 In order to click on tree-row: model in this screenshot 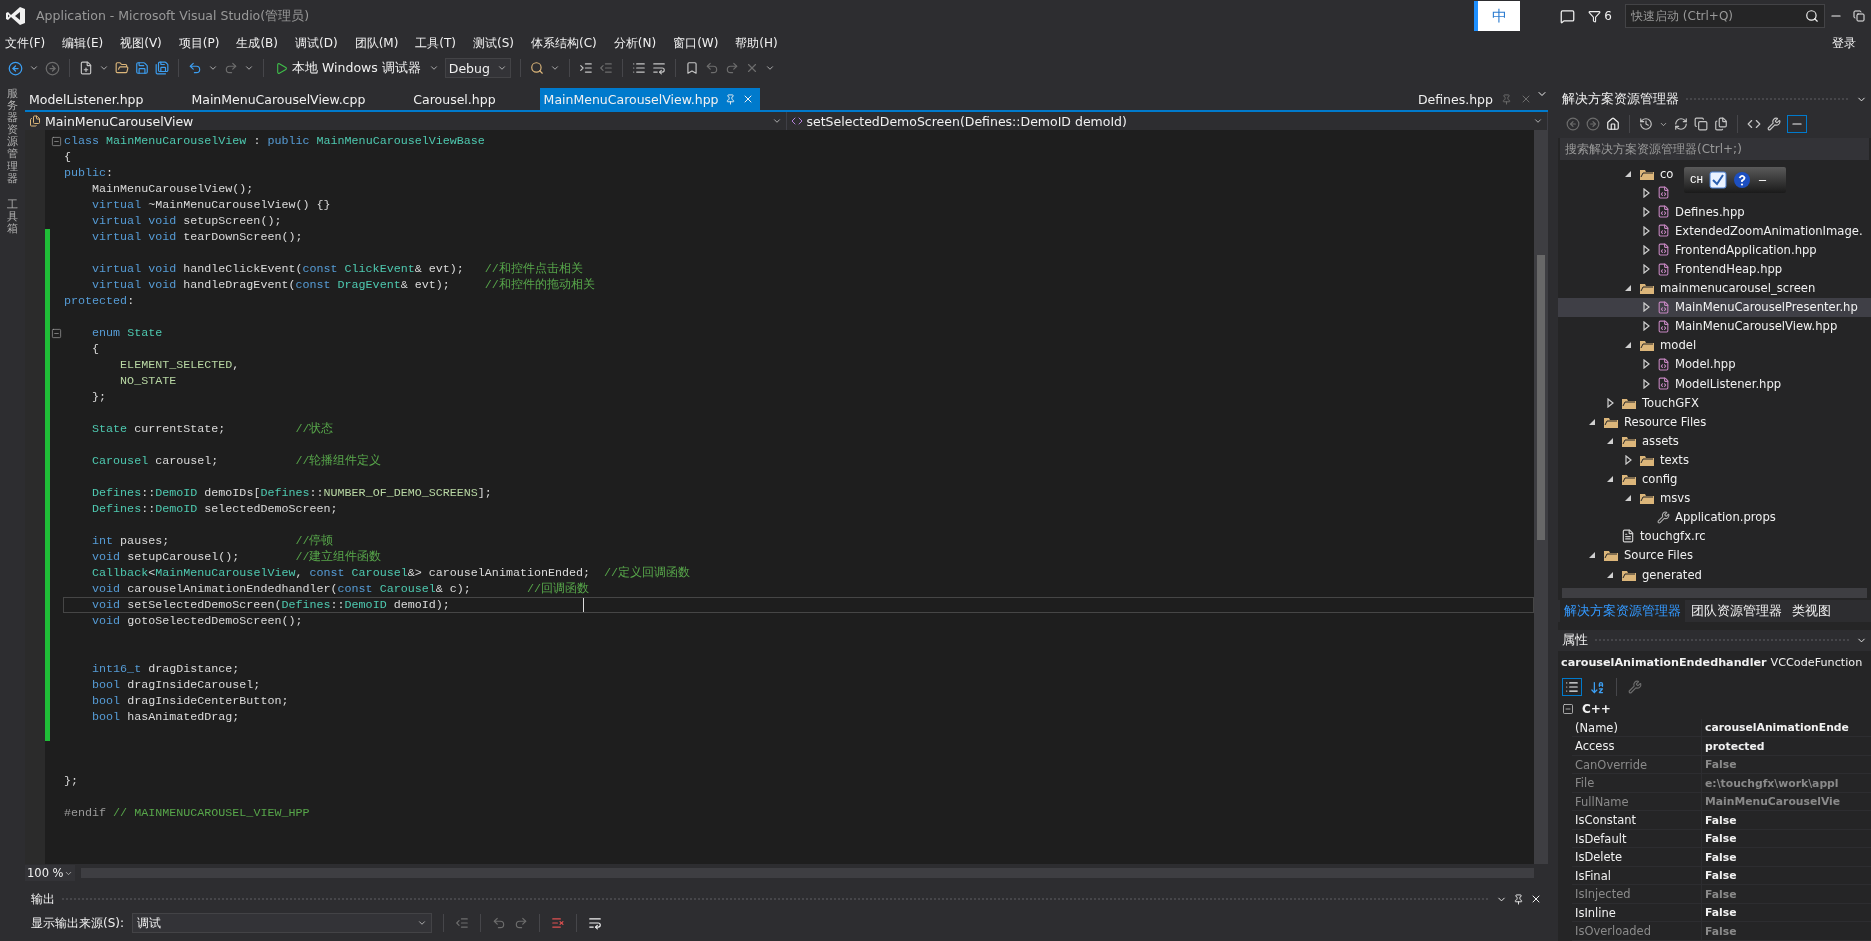, I will do `click(1628, 345)`.